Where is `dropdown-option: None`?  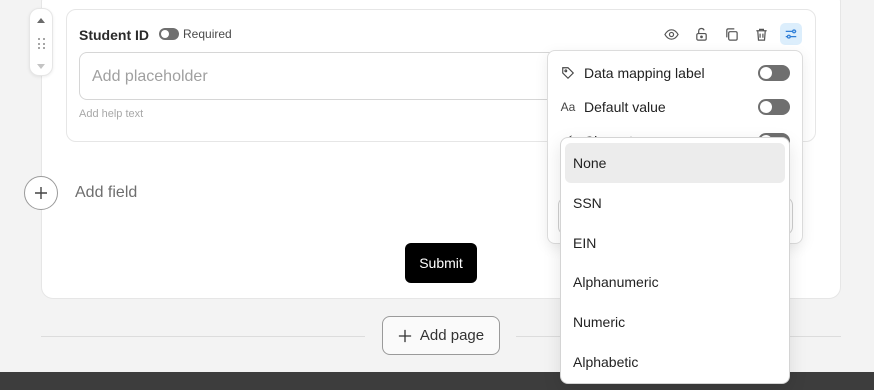 dropdown-option: None is located at coordinates (675, 163).